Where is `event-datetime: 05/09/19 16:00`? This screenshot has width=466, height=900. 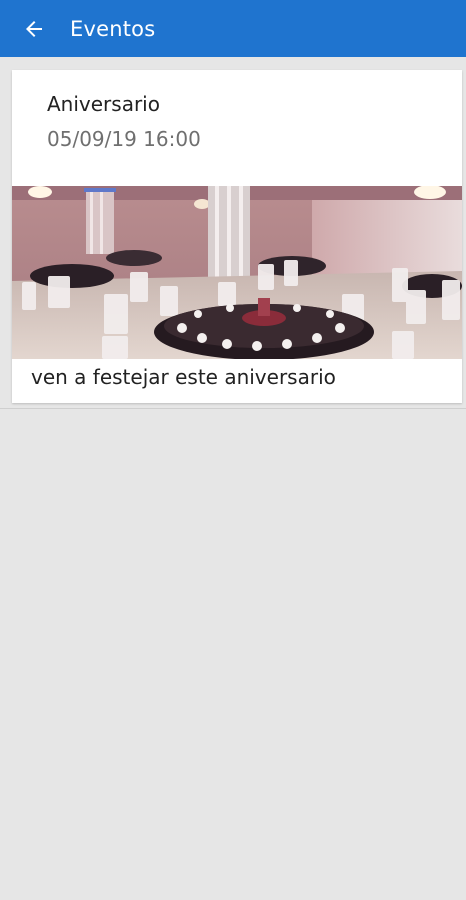 event-datetime: 05/09/19 16:00 is located at coordinates (124, 139).